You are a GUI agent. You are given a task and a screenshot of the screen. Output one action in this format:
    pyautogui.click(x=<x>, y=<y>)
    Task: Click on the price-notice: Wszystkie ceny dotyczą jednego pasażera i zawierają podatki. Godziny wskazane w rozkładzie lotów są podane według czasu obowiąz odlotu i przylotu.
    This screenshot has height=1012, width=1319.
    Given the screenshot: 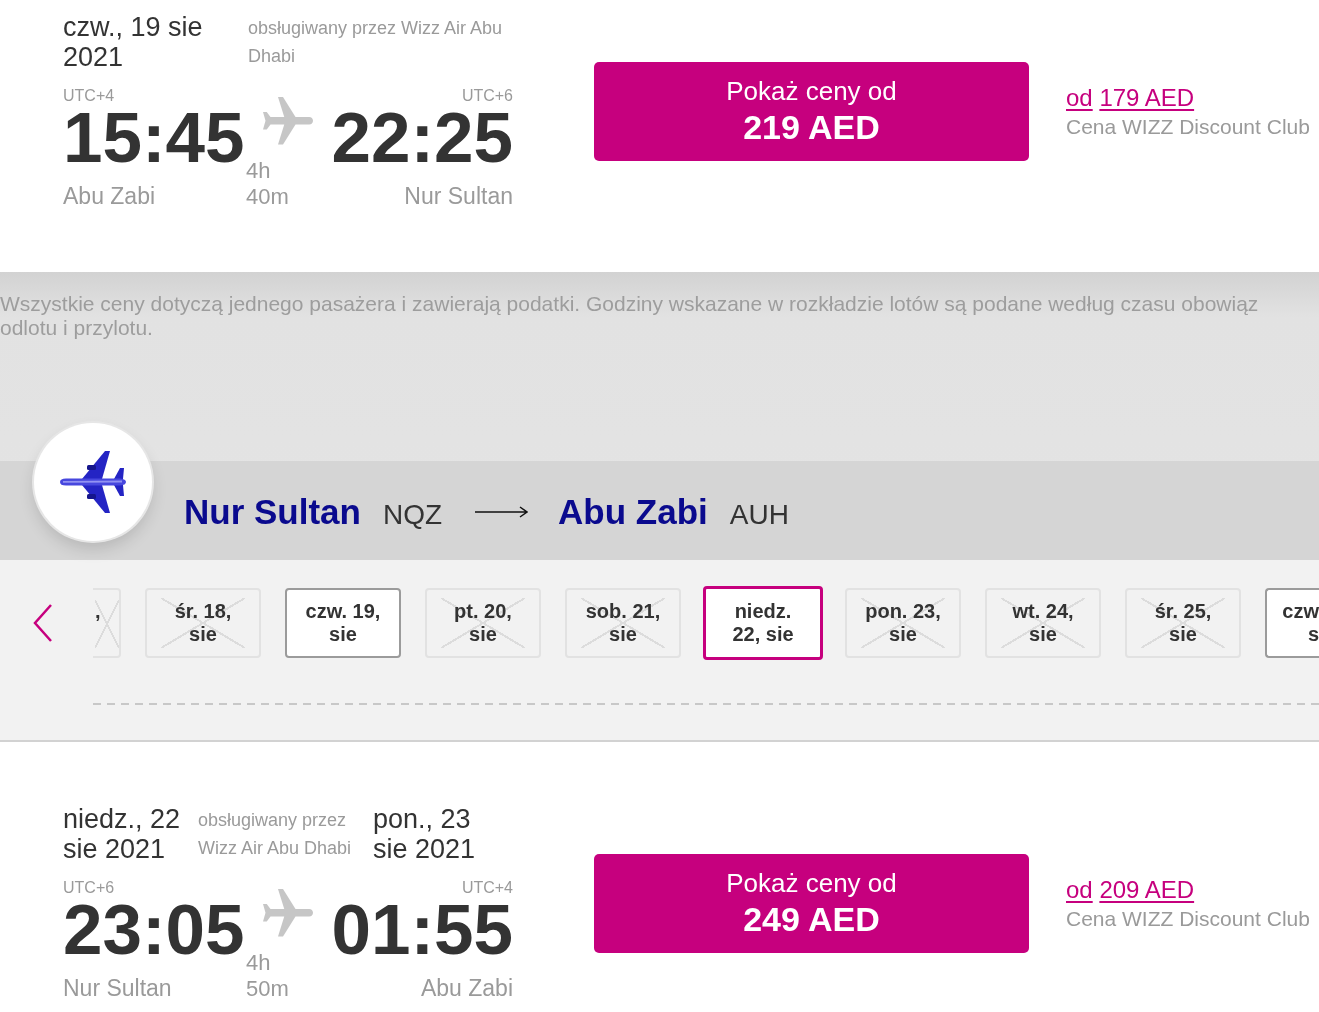 What is the action you would take?
    pyautogui.click(x=629, y=316)
    